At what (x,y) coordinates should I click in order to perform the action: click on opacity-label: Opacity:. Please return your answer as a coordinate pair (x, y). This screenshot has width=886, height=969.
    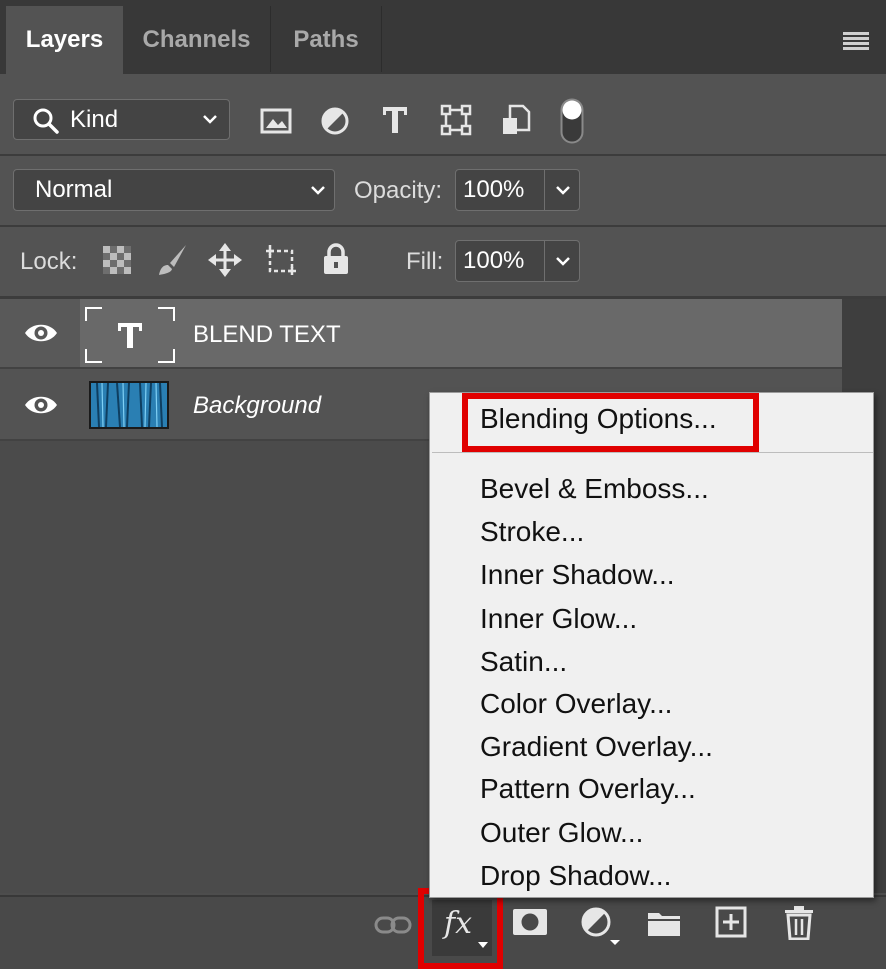
    Looking at the image, I should click on (398, 190).